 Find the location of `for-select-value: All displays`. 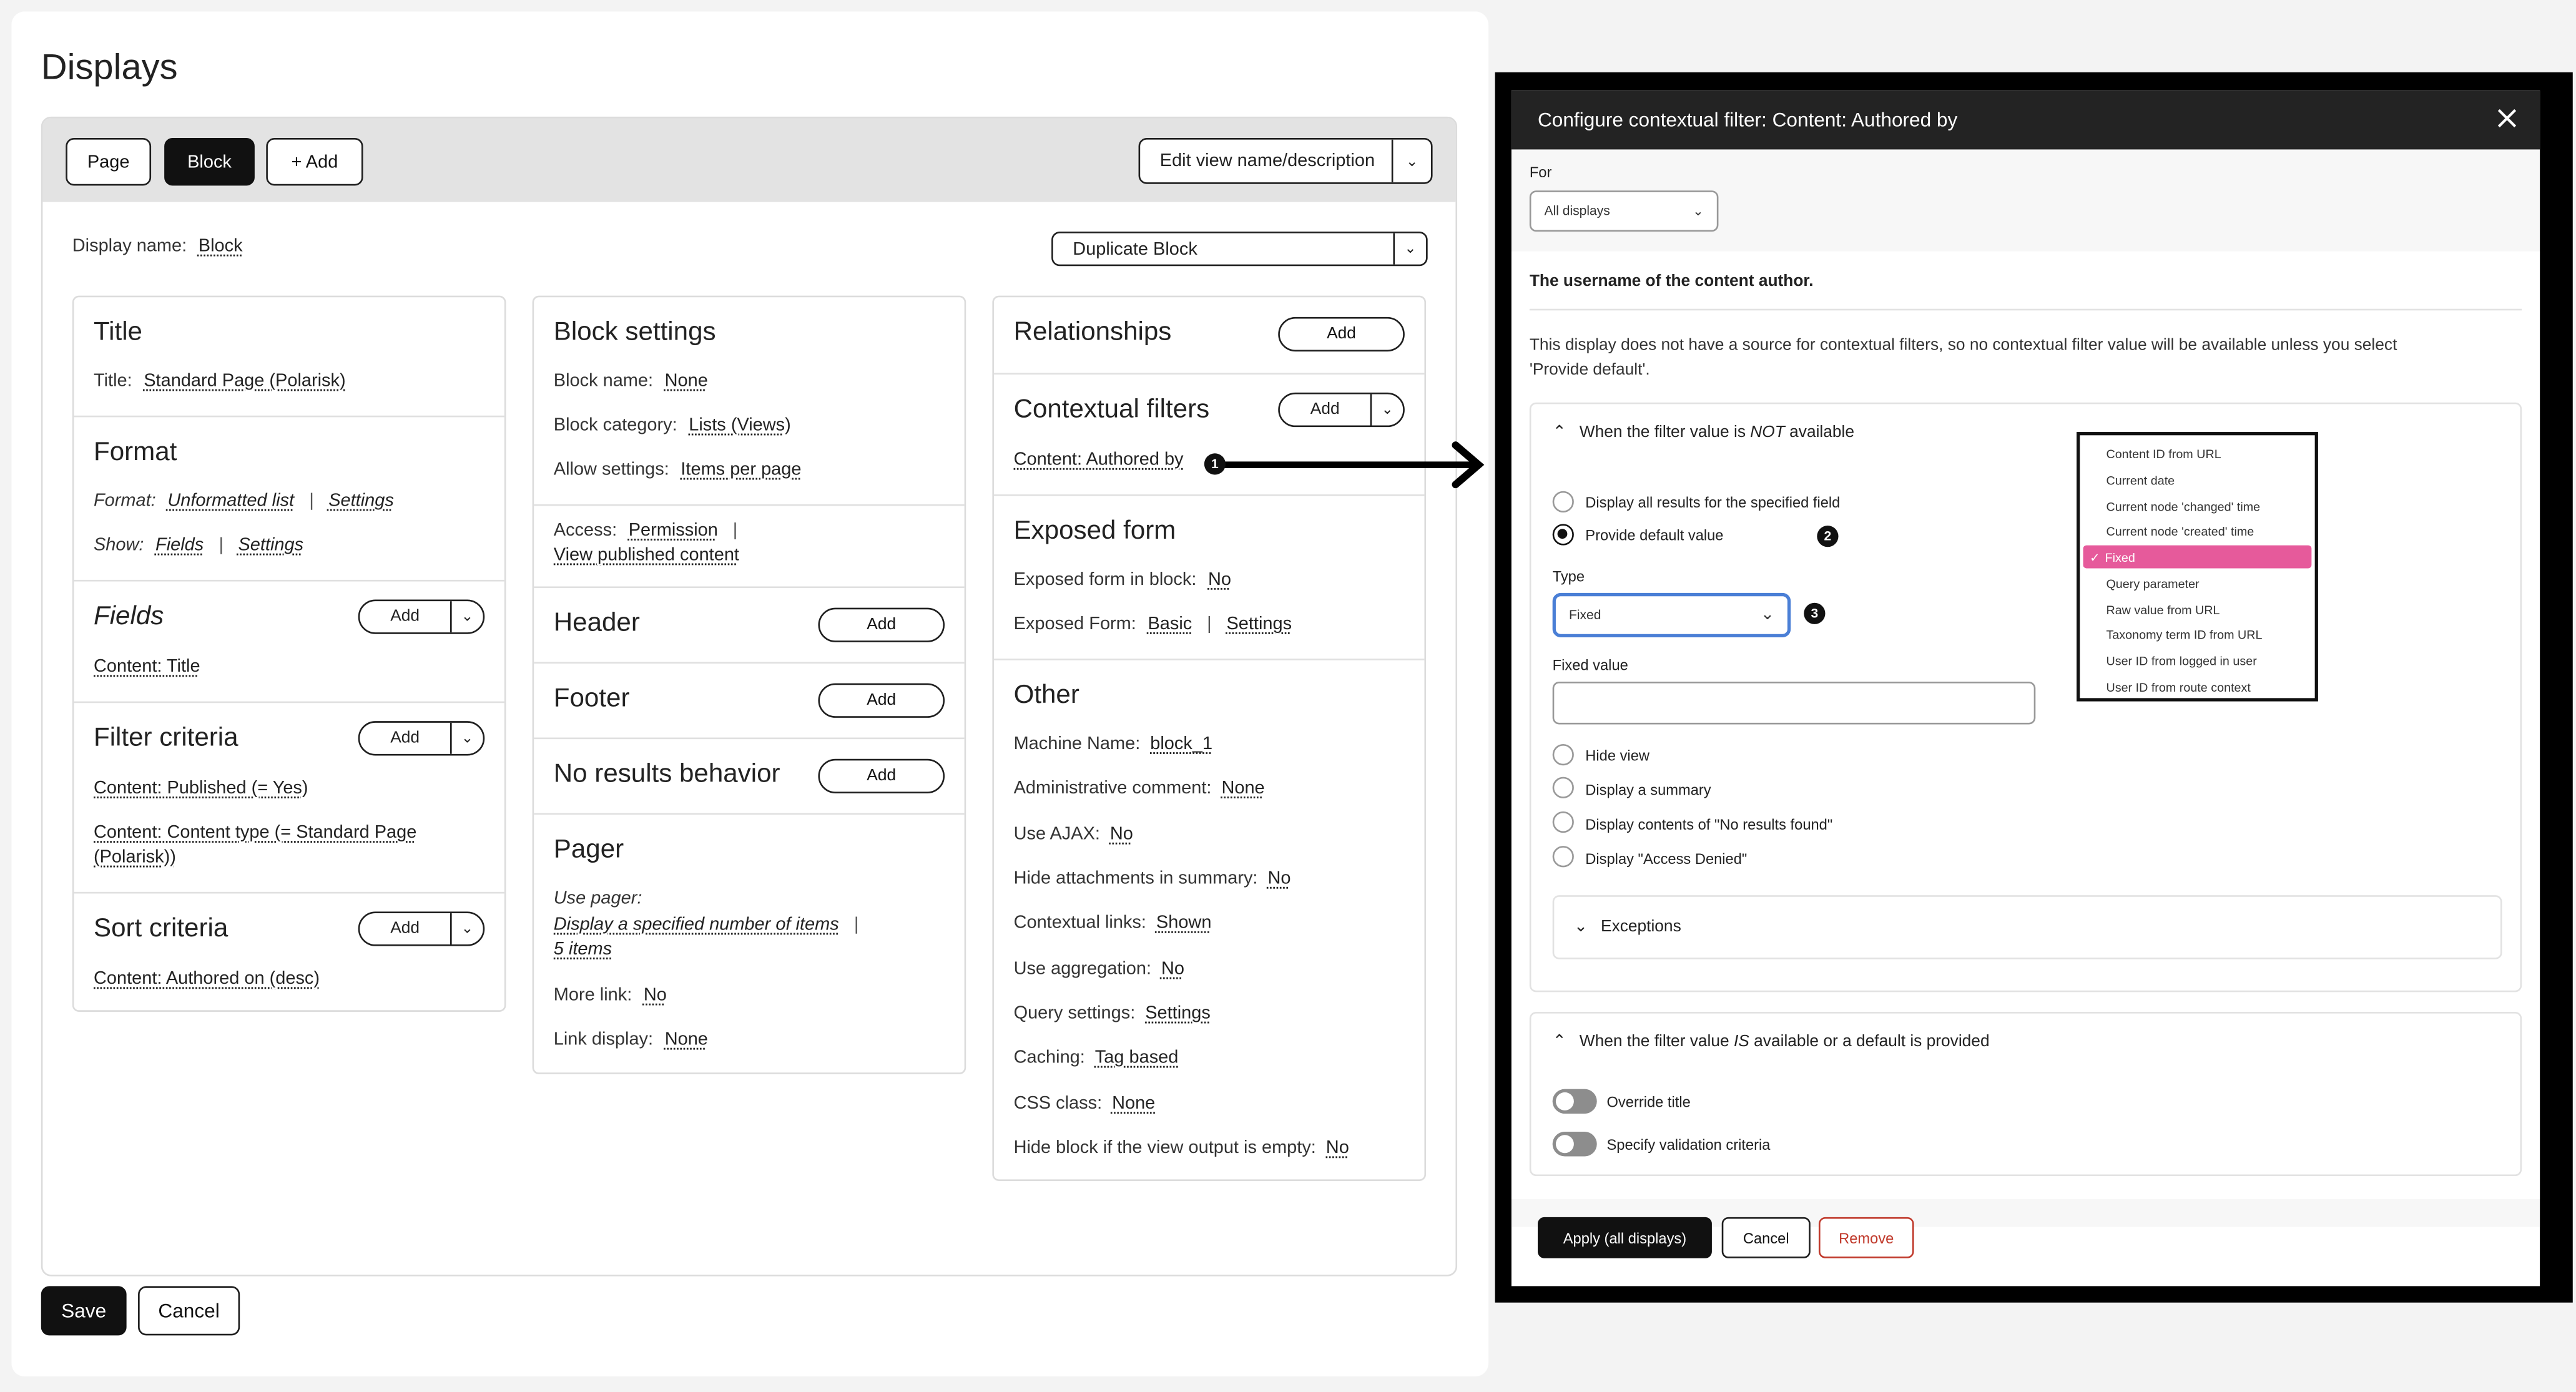

for-select-value: All displays is located at coordinates (1577, 210).